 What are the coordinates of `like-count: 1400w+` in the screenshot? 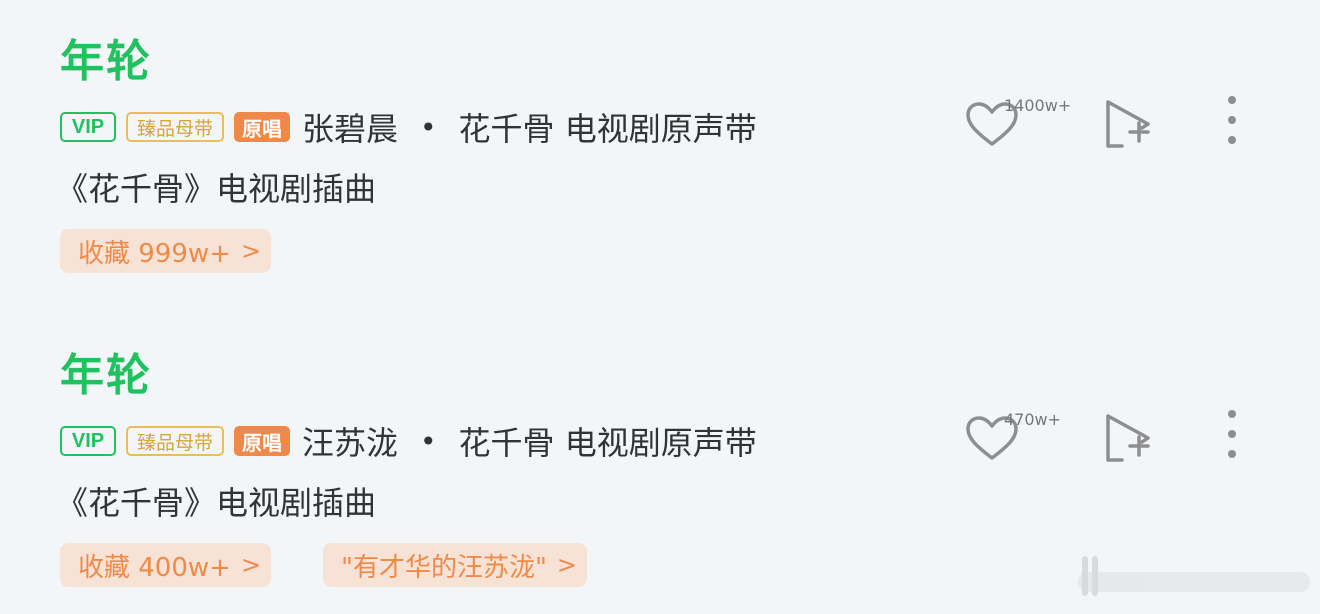 It's located at (1038, 105).